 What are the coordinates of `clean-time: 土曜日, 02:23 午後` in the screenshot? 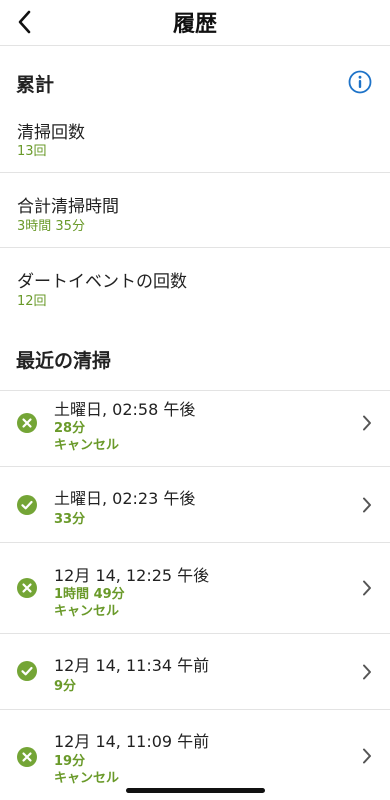 It's located at (125, 498).